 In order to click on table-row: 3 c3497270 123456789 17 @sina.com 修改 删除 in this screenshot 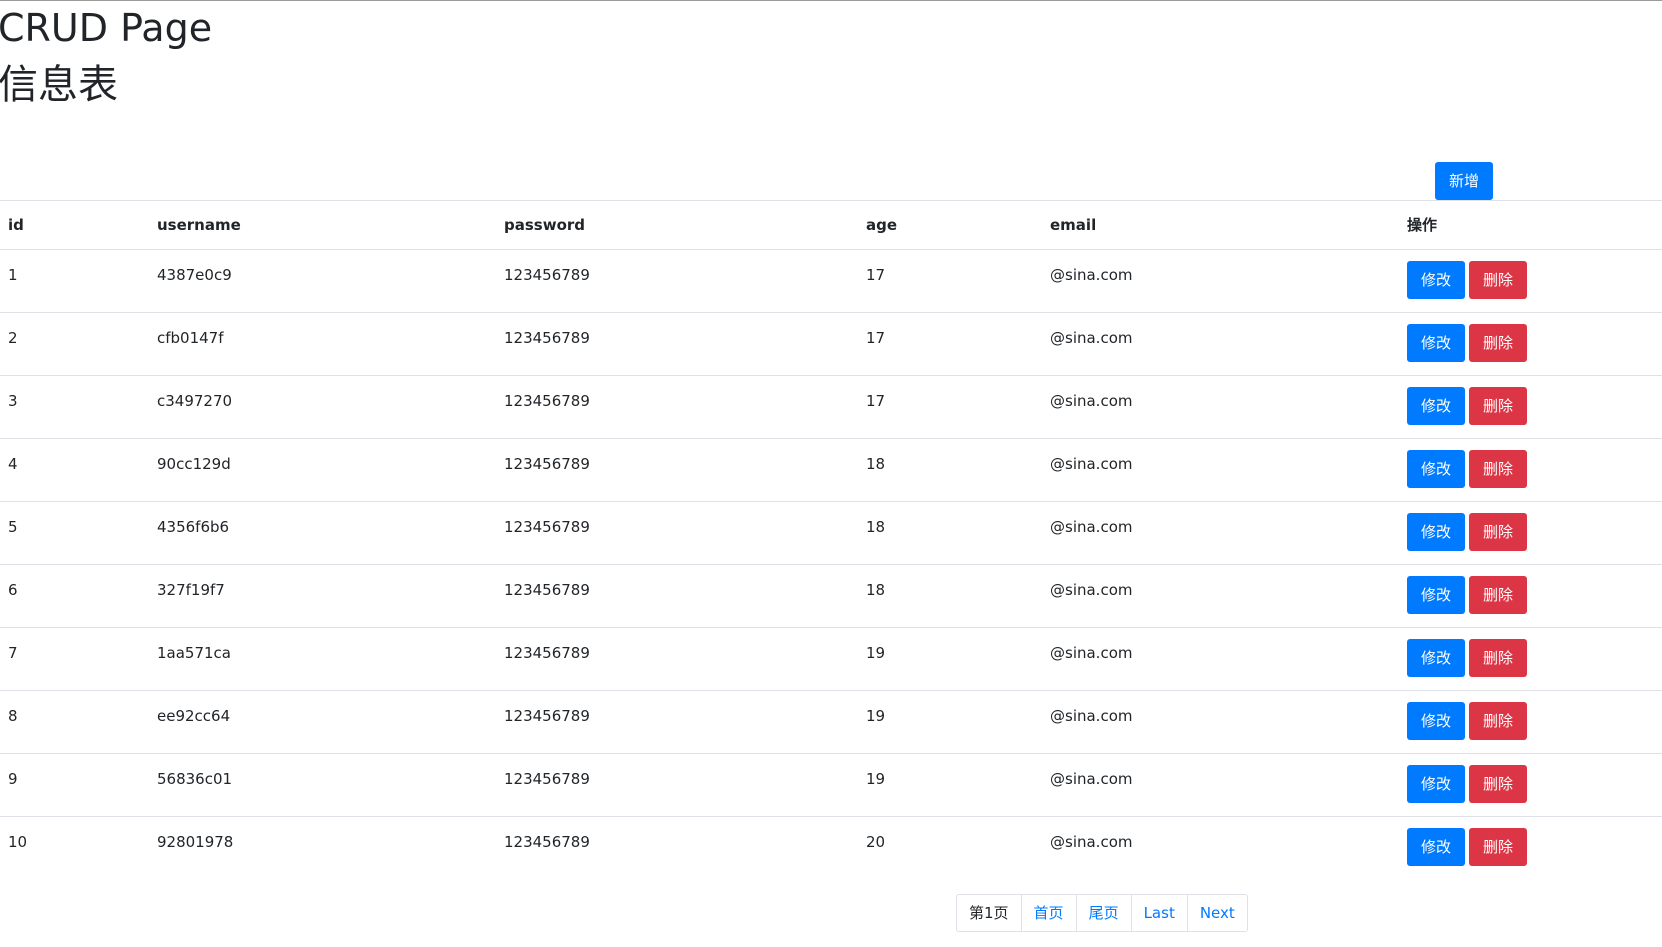, I will do `click(831, 407)`.